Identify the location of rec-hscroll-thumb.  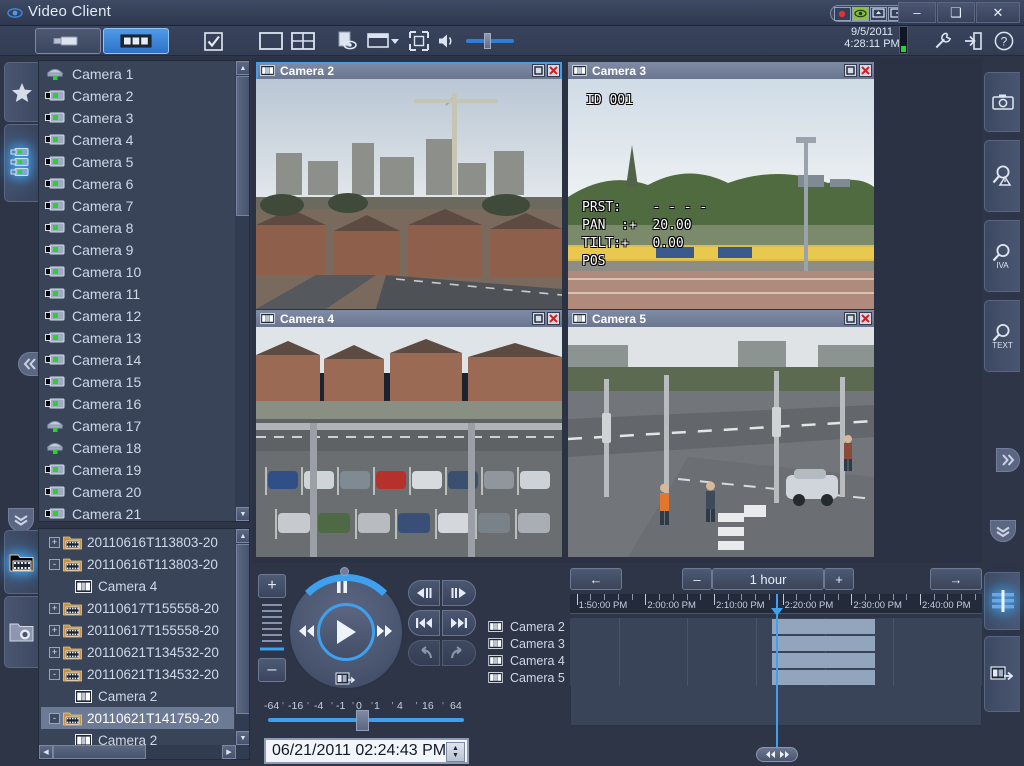
(99, 752).